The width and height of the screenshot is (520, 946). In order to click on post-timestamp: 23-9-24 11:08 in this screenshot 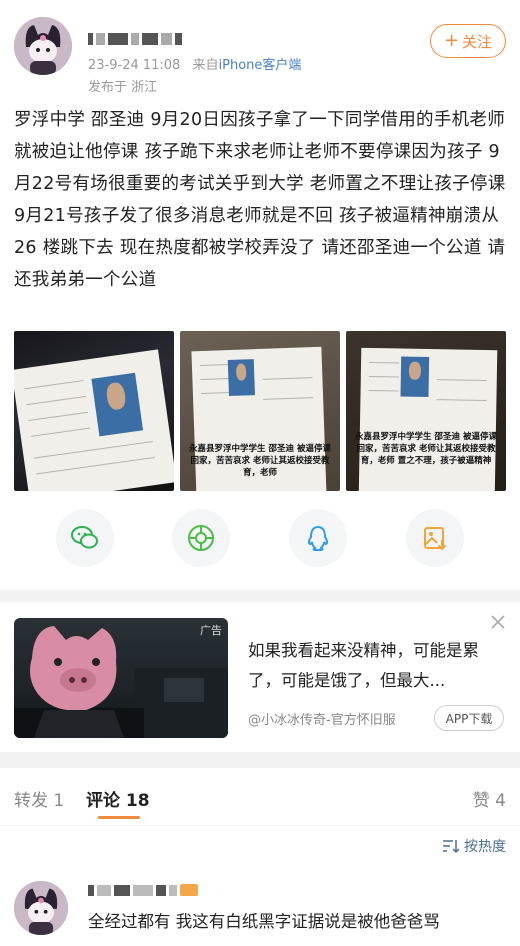, I will do `click(134, 65)`.